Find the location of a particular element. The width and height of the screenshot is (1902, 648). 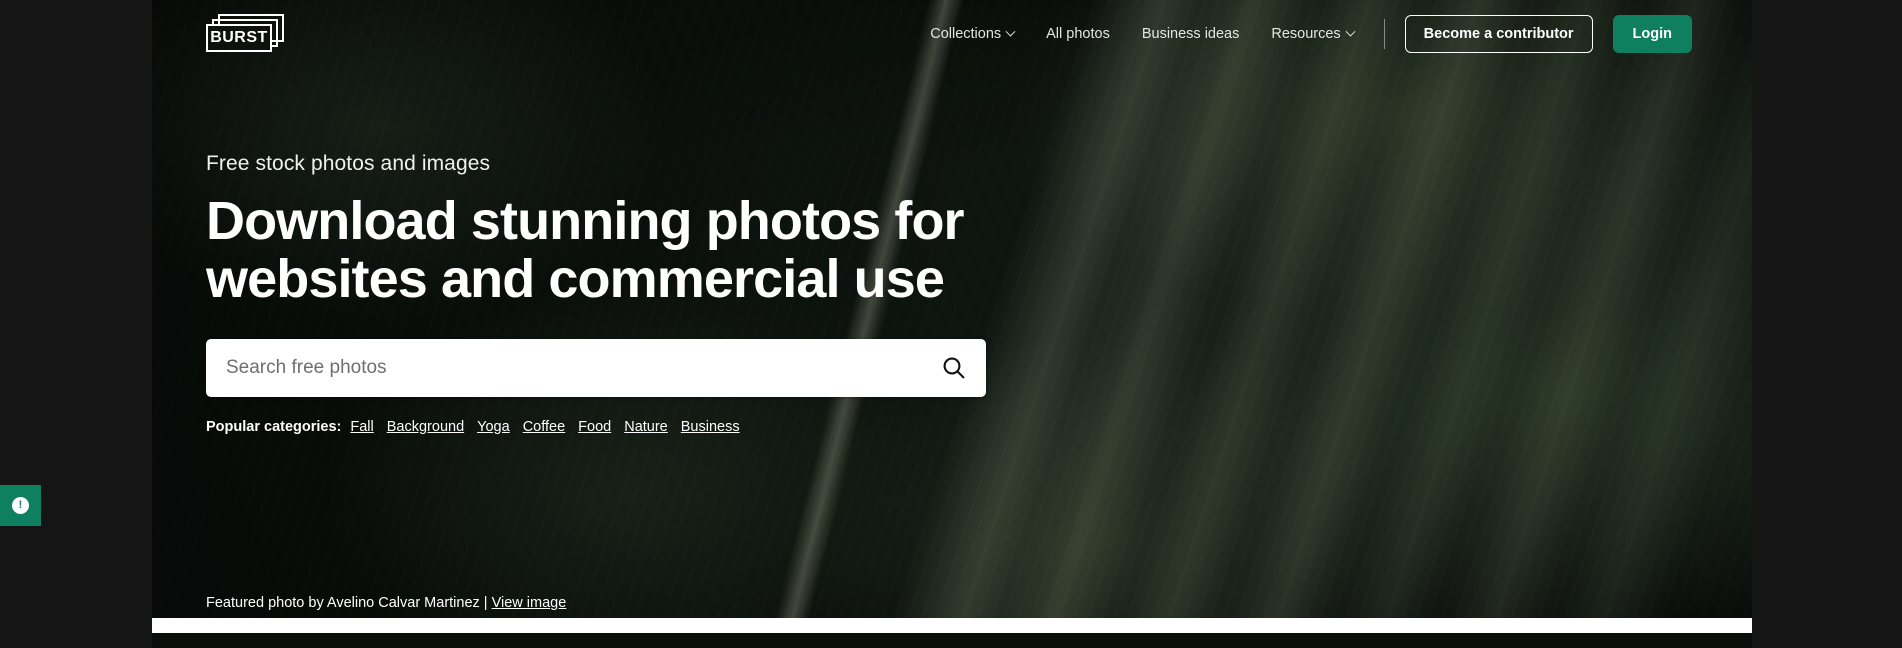

nav-label-all-photos: All photos is located at coordinates (1078, 34).